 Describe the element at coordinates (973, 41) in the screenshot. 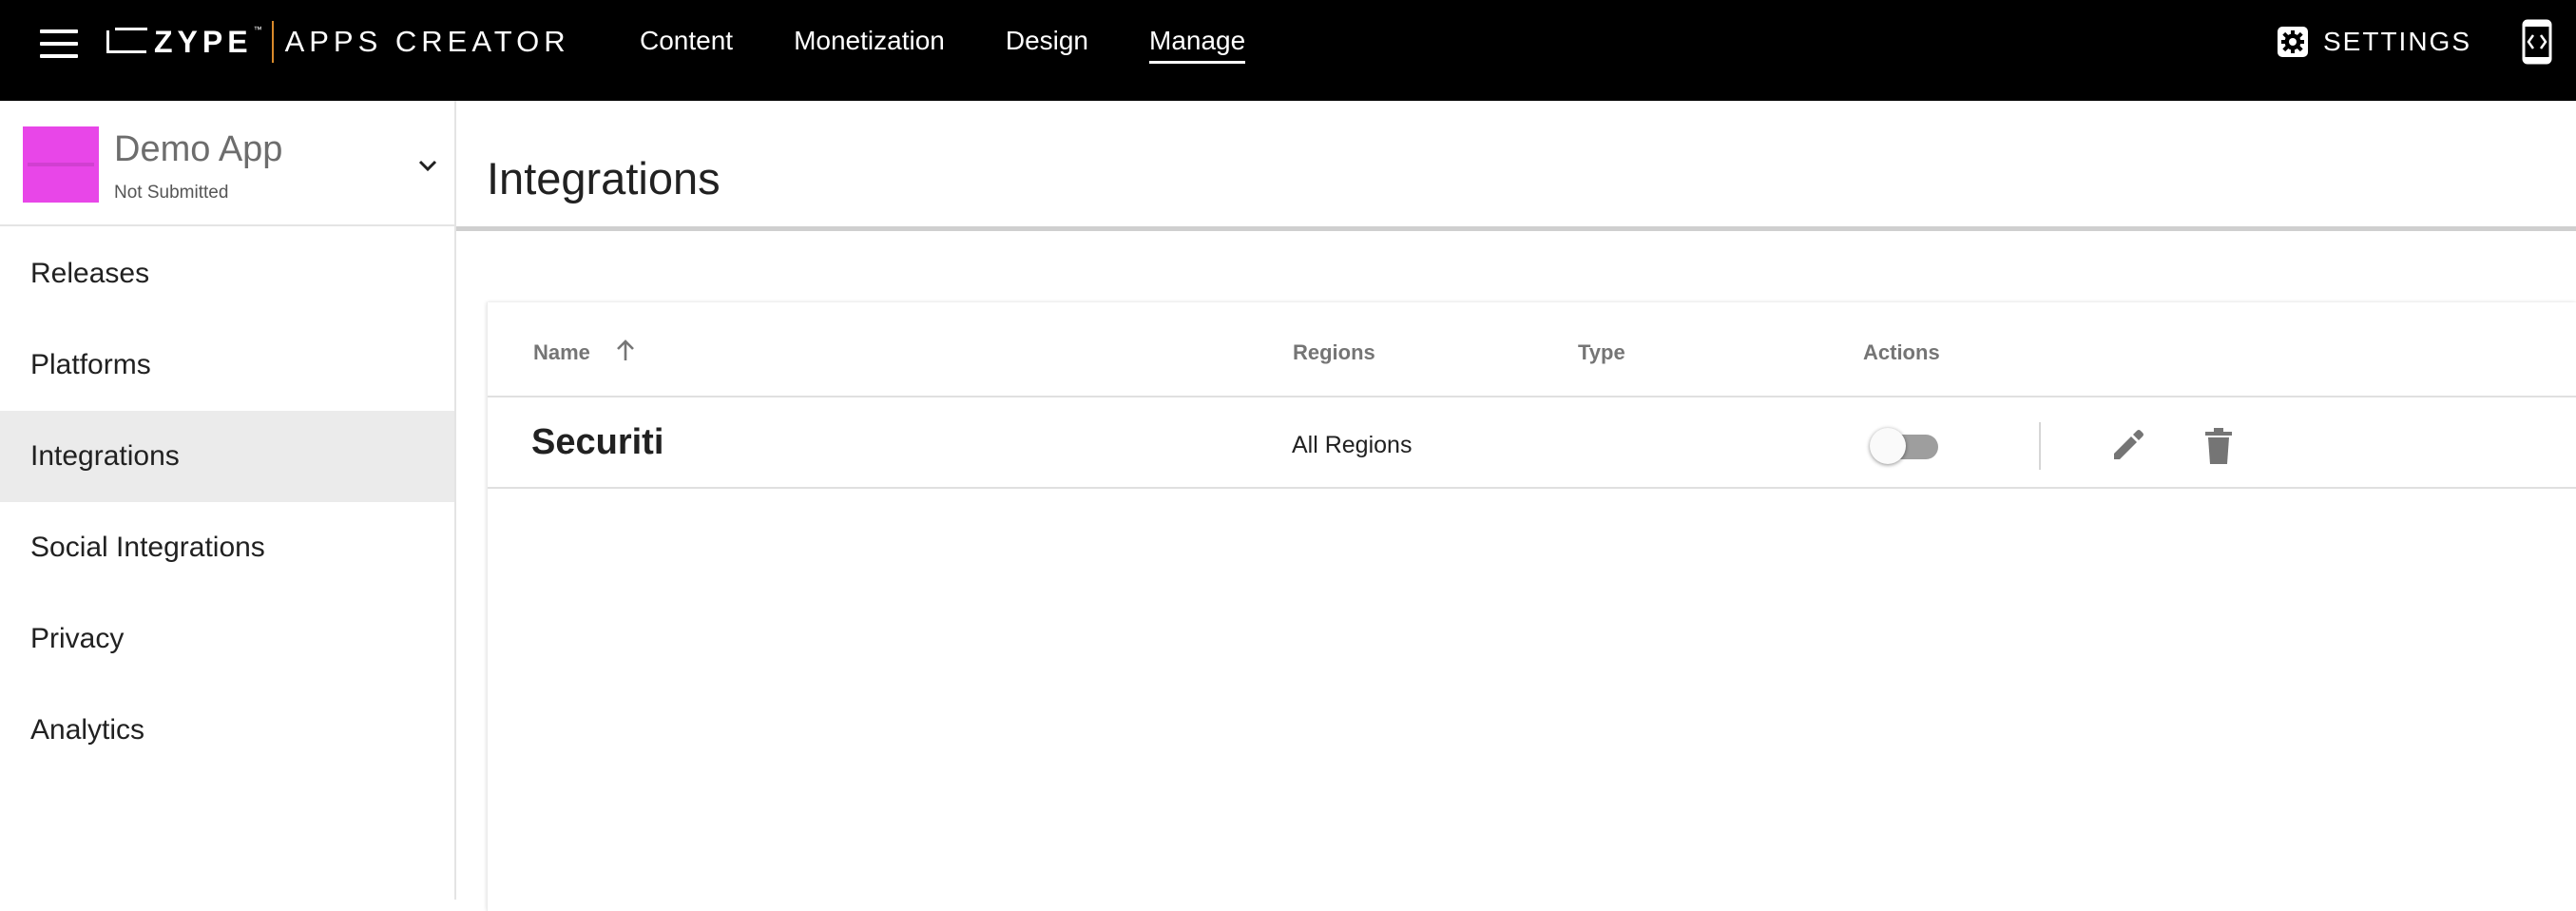

I see `main-nav: Content Monetization Design Manage` at that location.